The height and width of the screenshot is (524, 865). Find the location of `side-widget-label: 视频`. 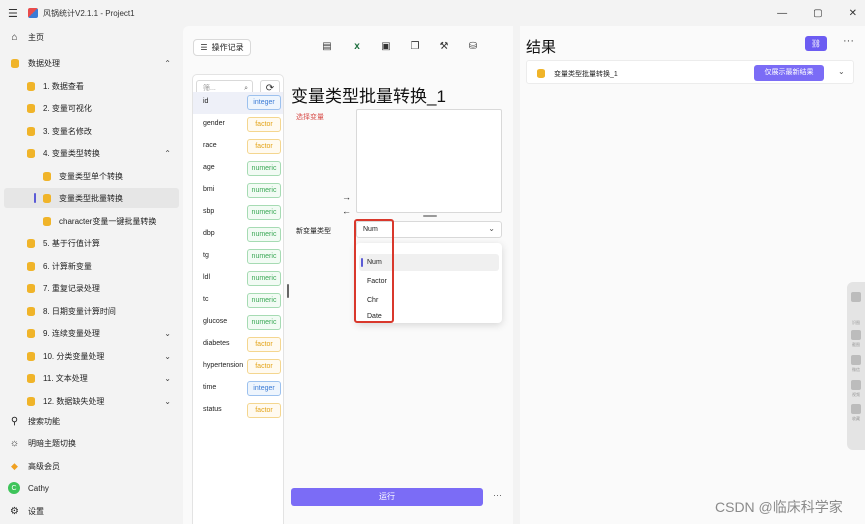

side-widget-label: 视频 is located at coordinates (856, 394).